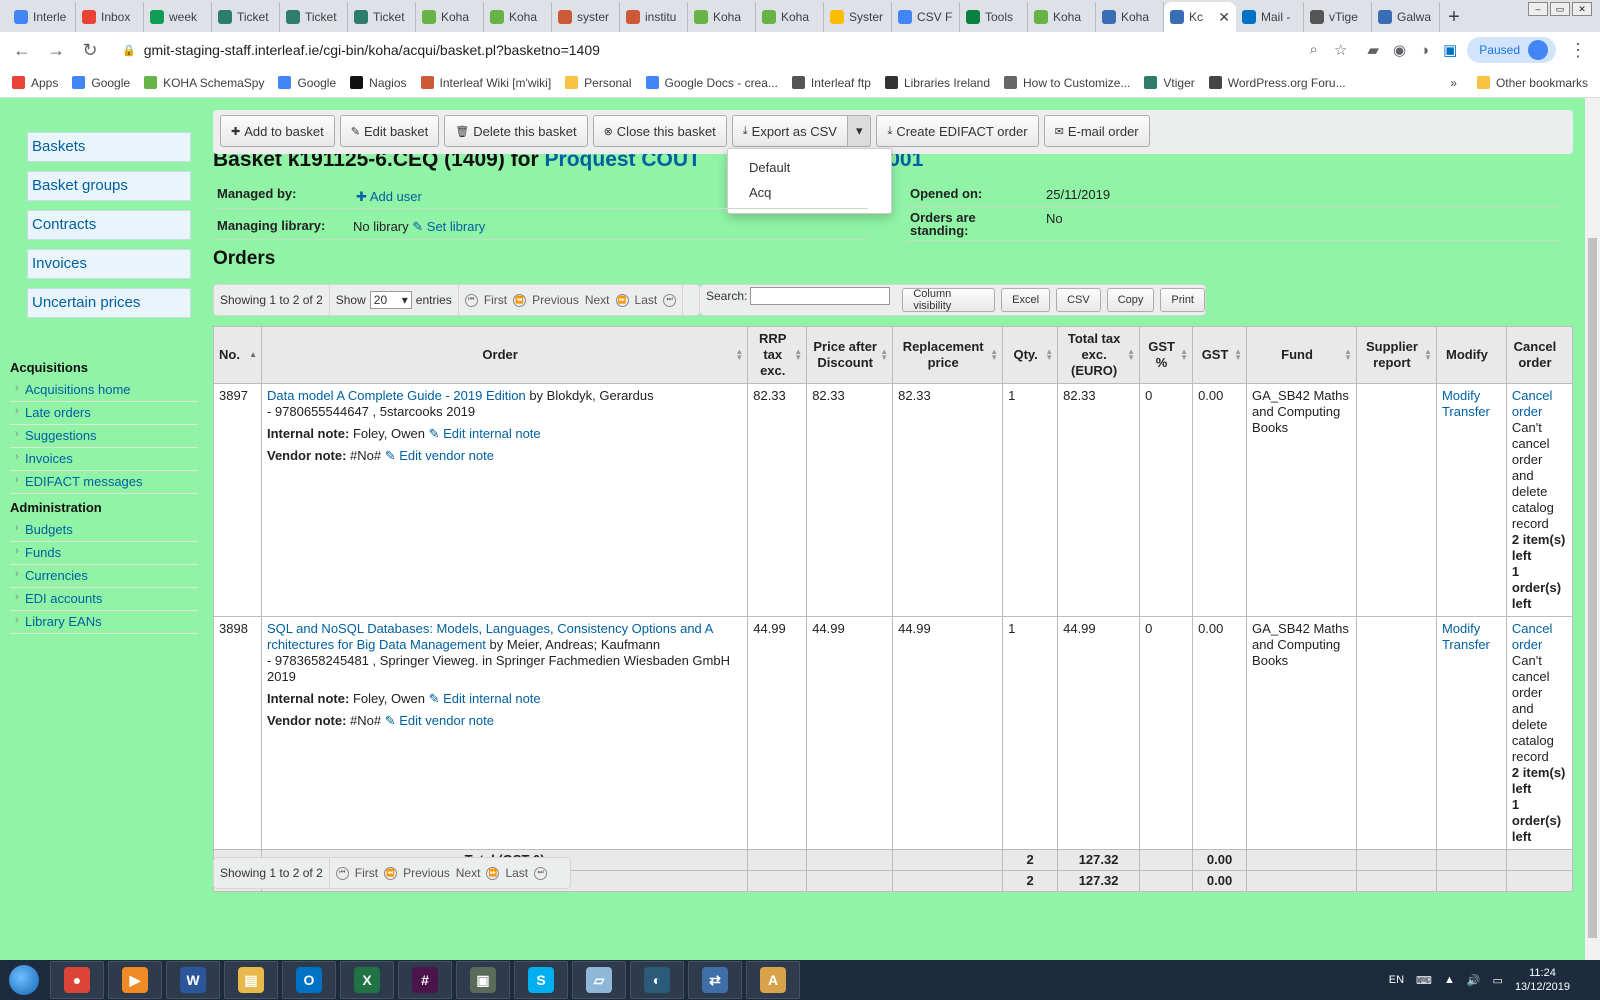 Image resolution: width=1600 pixels, height=1000 pixels. What do you see at coordinates (1592, 588) in the screenshot?
I see `scrollbar-thumb` at bounding box center [1592, 588].